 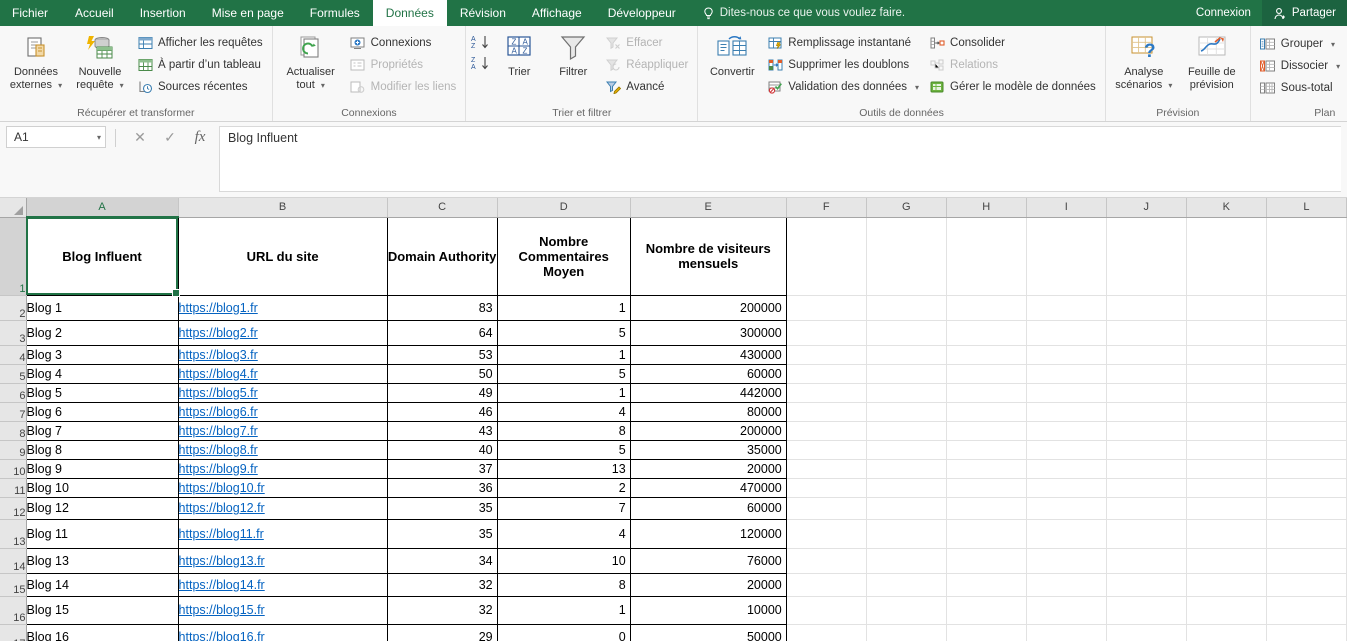 I want to click on actualiser-tout-button: Actualiser tout ▾, so click(x=311, y=60).